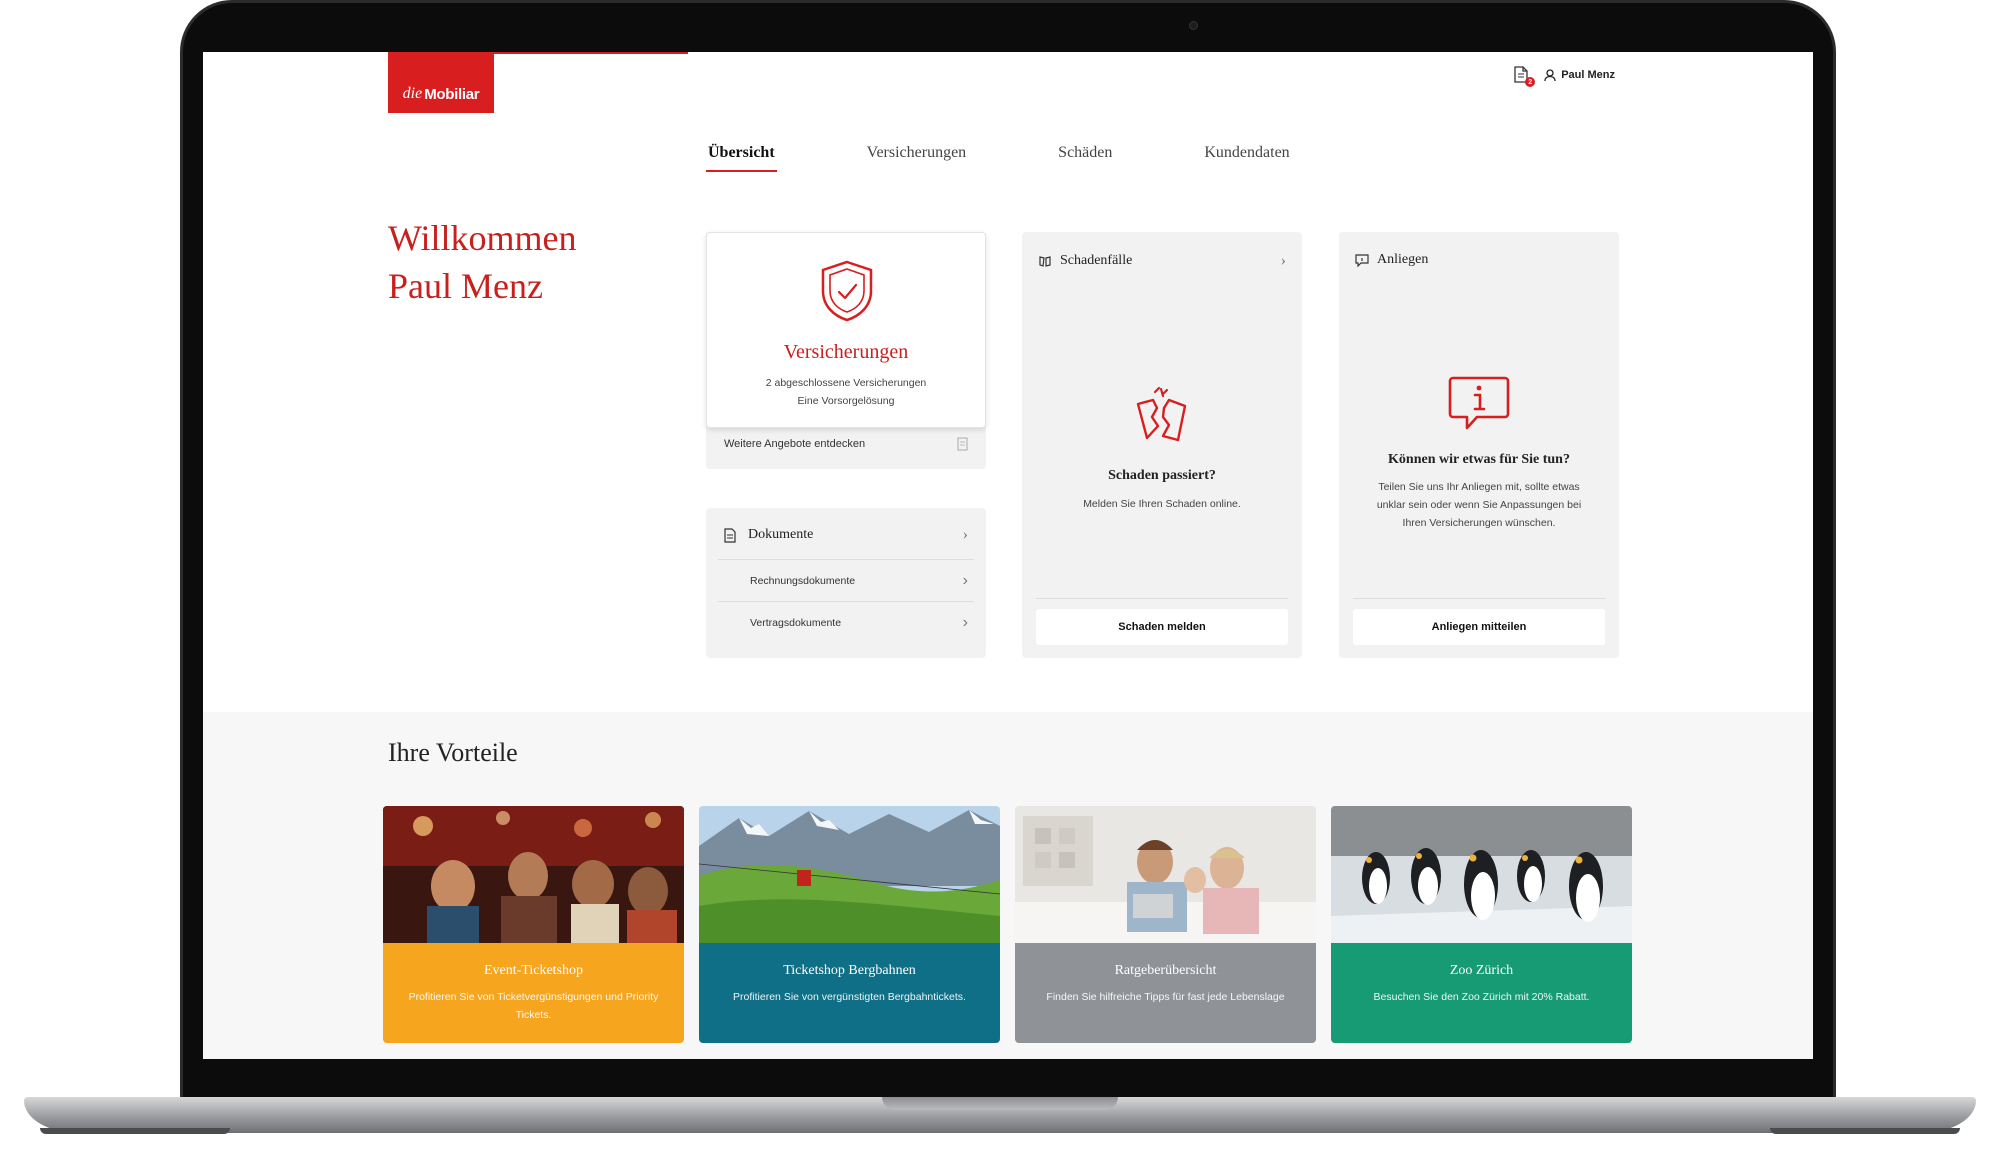 The width and height of the screenshot is (2000, 1150). What do you see at coordinates (1165, 874) in the screenshot?
I see `family-sofa-image` at bounding box center [1165, 874].